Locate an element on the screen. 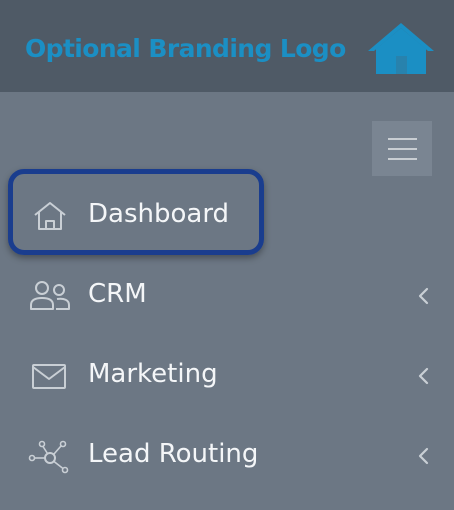 The width and height of the screenshot is (454, 510). nav-item-crm: CRM is located at coordinates (227, 296).